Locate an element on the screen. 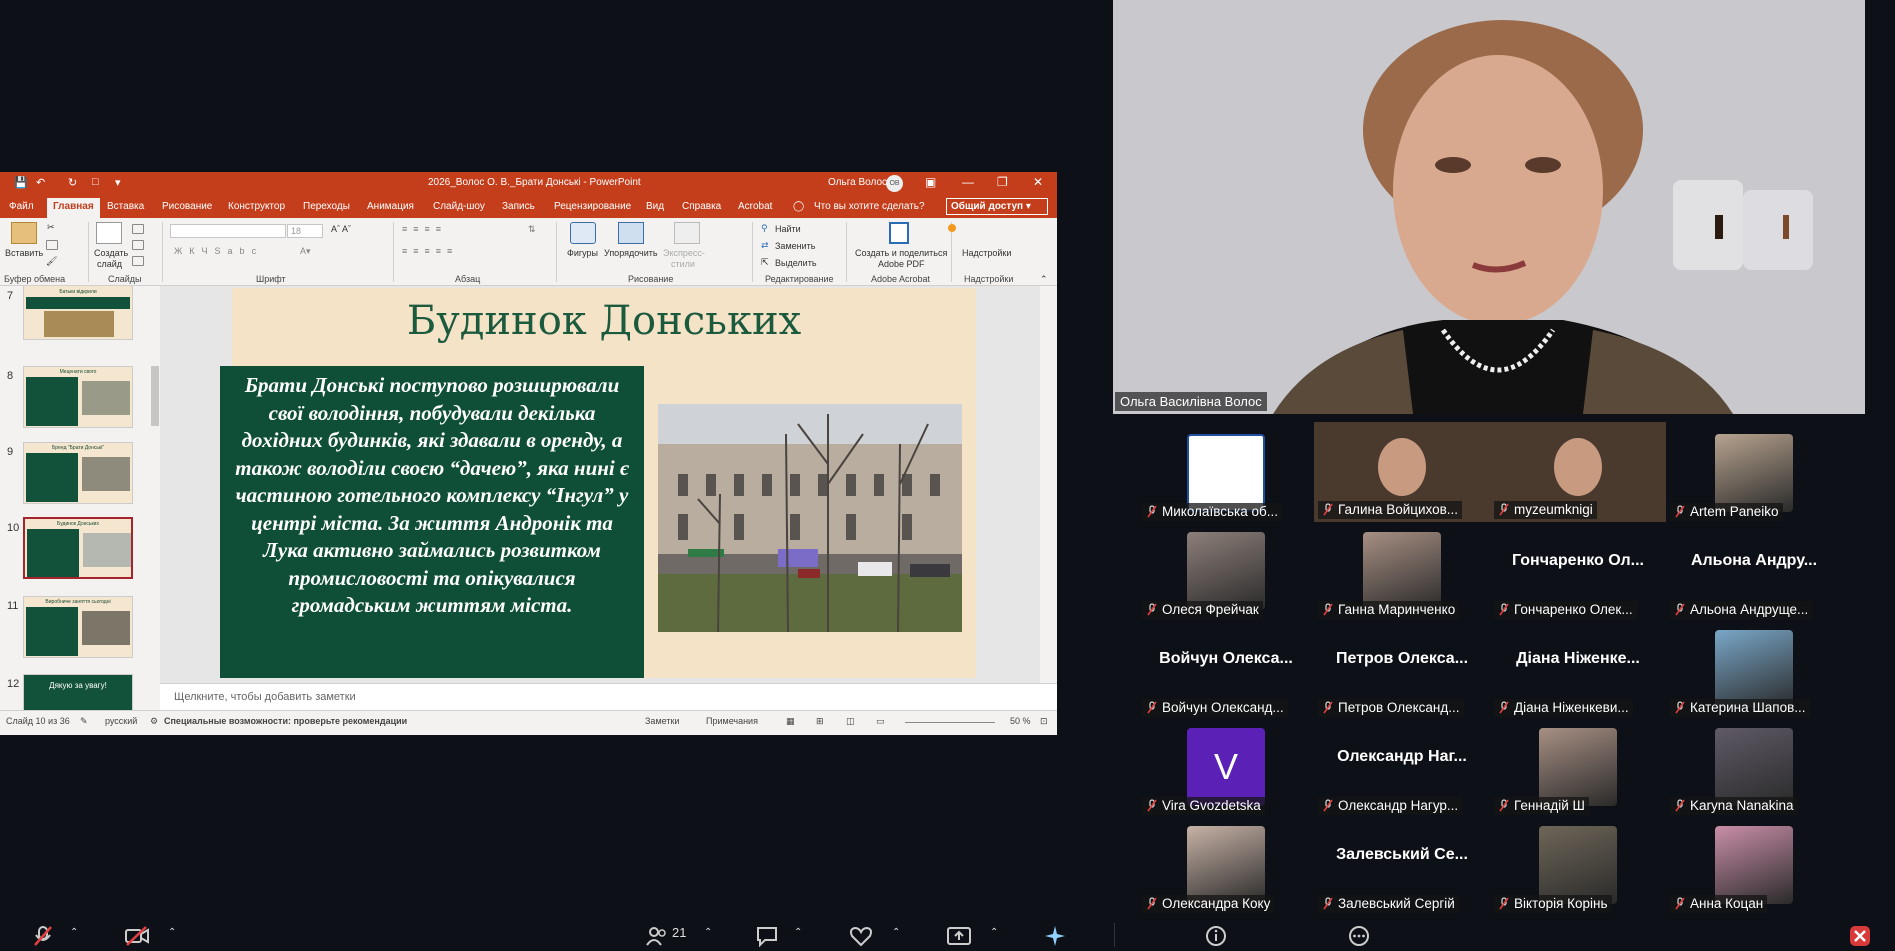 This screenshot has height=951, width=1895. participant-tile: Вікторія Корінь is located at coordinates (1578, 864).